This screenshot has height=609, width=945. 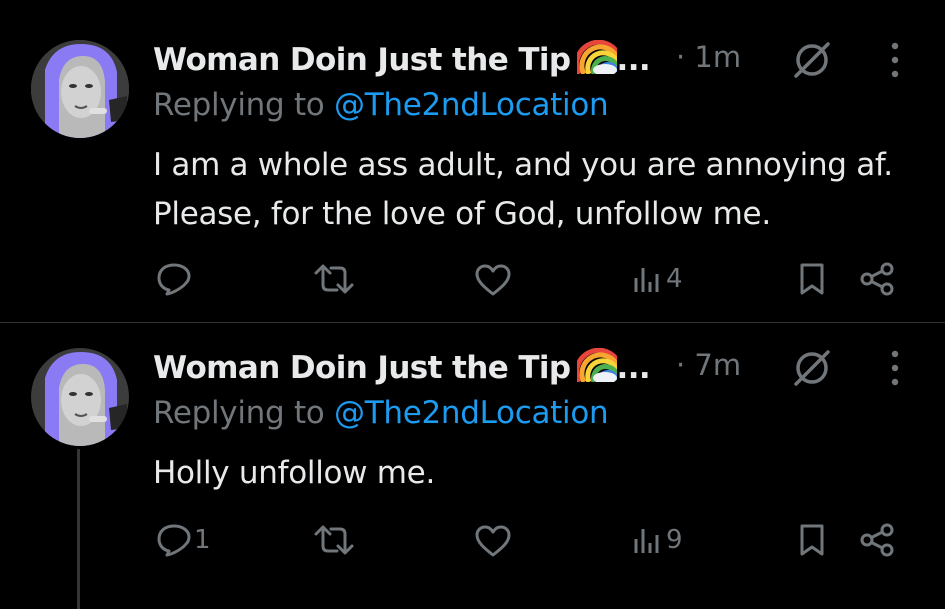 What do you see at coordinates (708, 365) in the screenshot?
I see `timestamp: · 7m` at bounding box center [708, 365].